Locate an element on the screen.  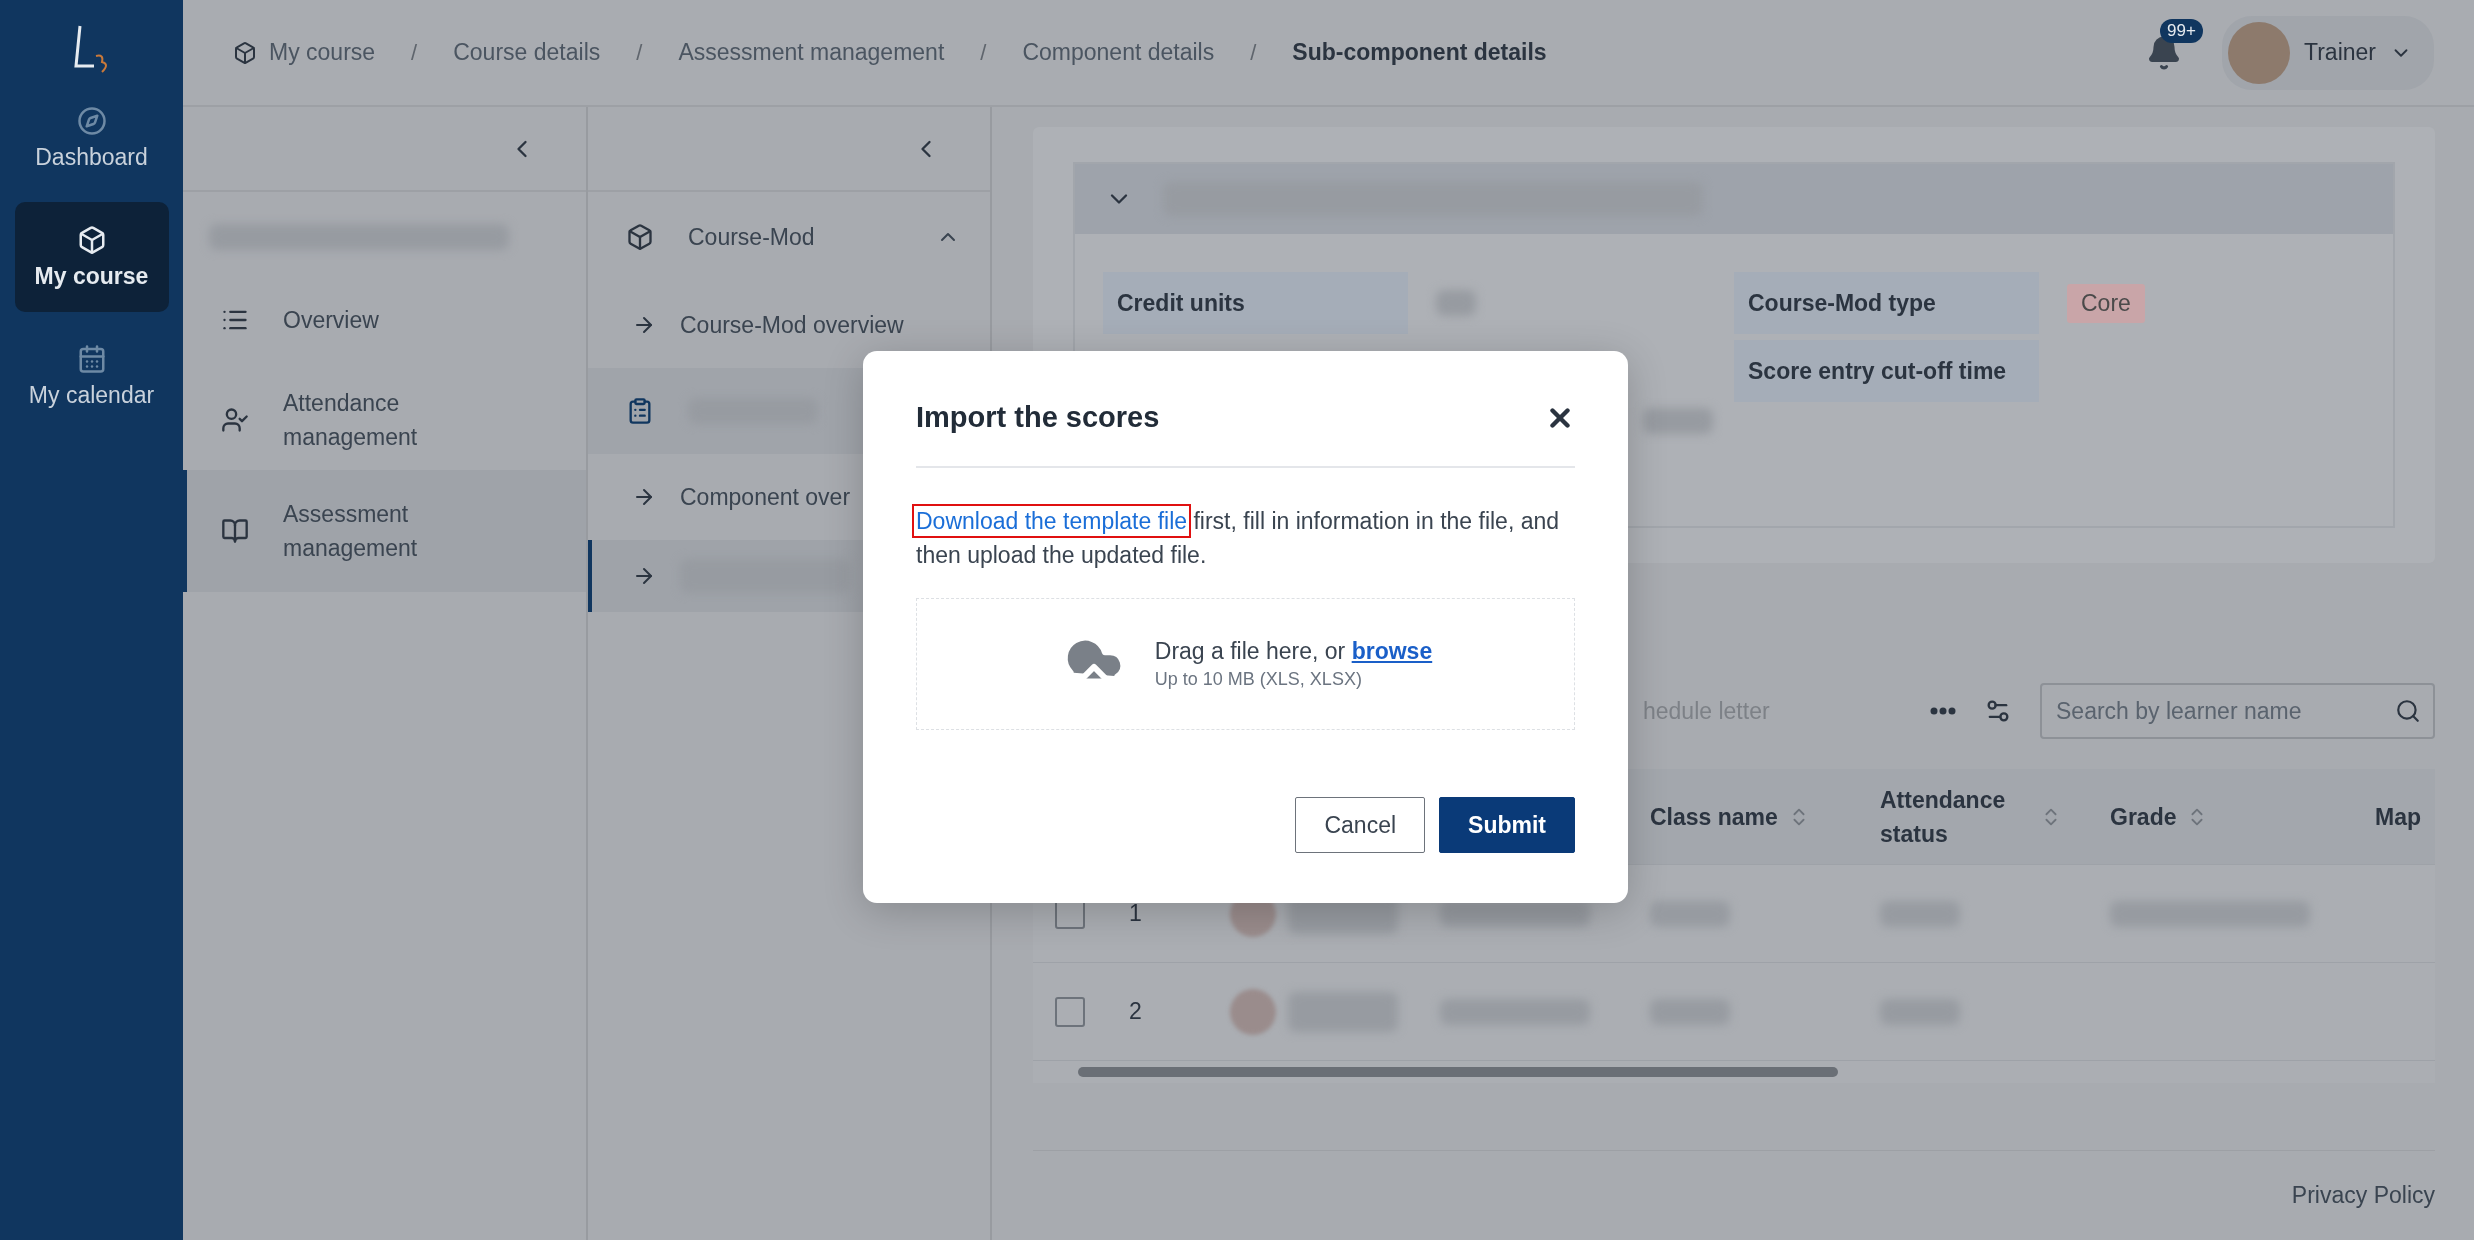
file-drop-zone: Drag a file here, or browse Up to 10 MB (XLS, XLSX) is located at coordinates (1245, 664).